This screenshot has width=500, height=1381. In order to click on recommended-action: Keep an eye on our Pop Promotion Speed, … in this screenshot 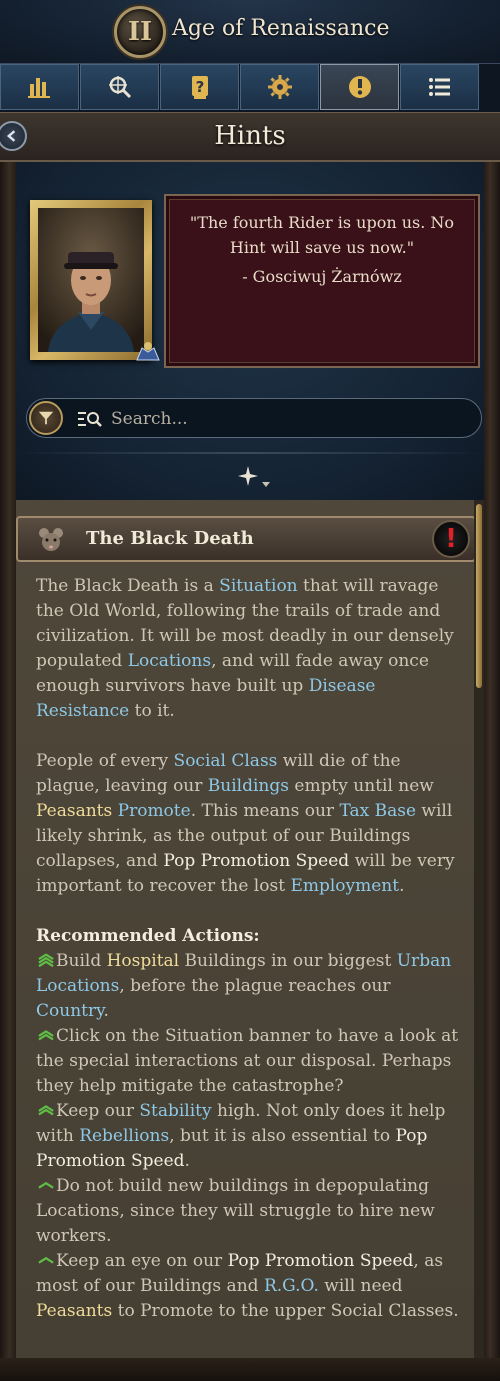, I will do `click(251, 1286)`.